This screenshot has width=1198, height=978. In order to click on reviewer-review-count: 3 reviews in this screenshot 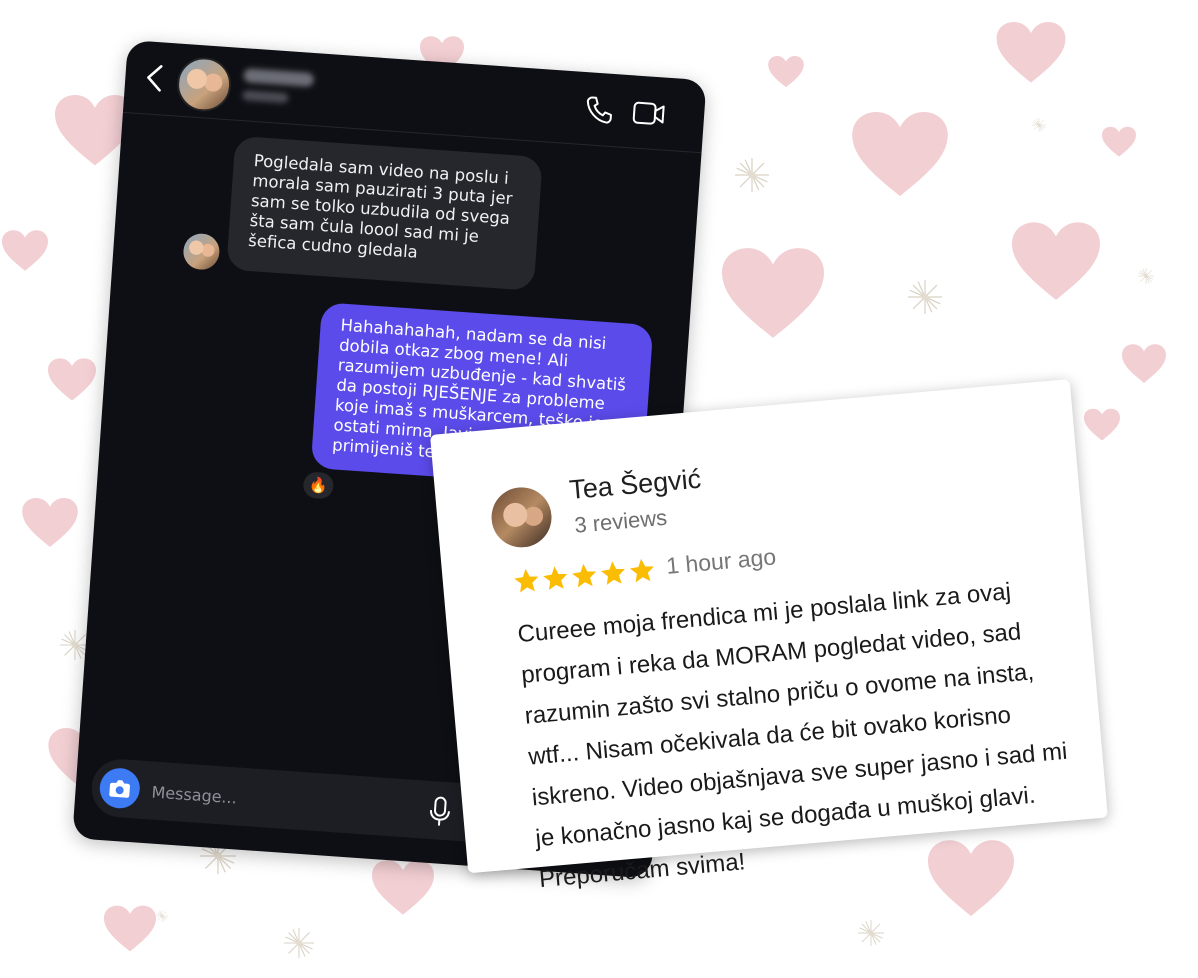, I will do `click(621, 521)`.